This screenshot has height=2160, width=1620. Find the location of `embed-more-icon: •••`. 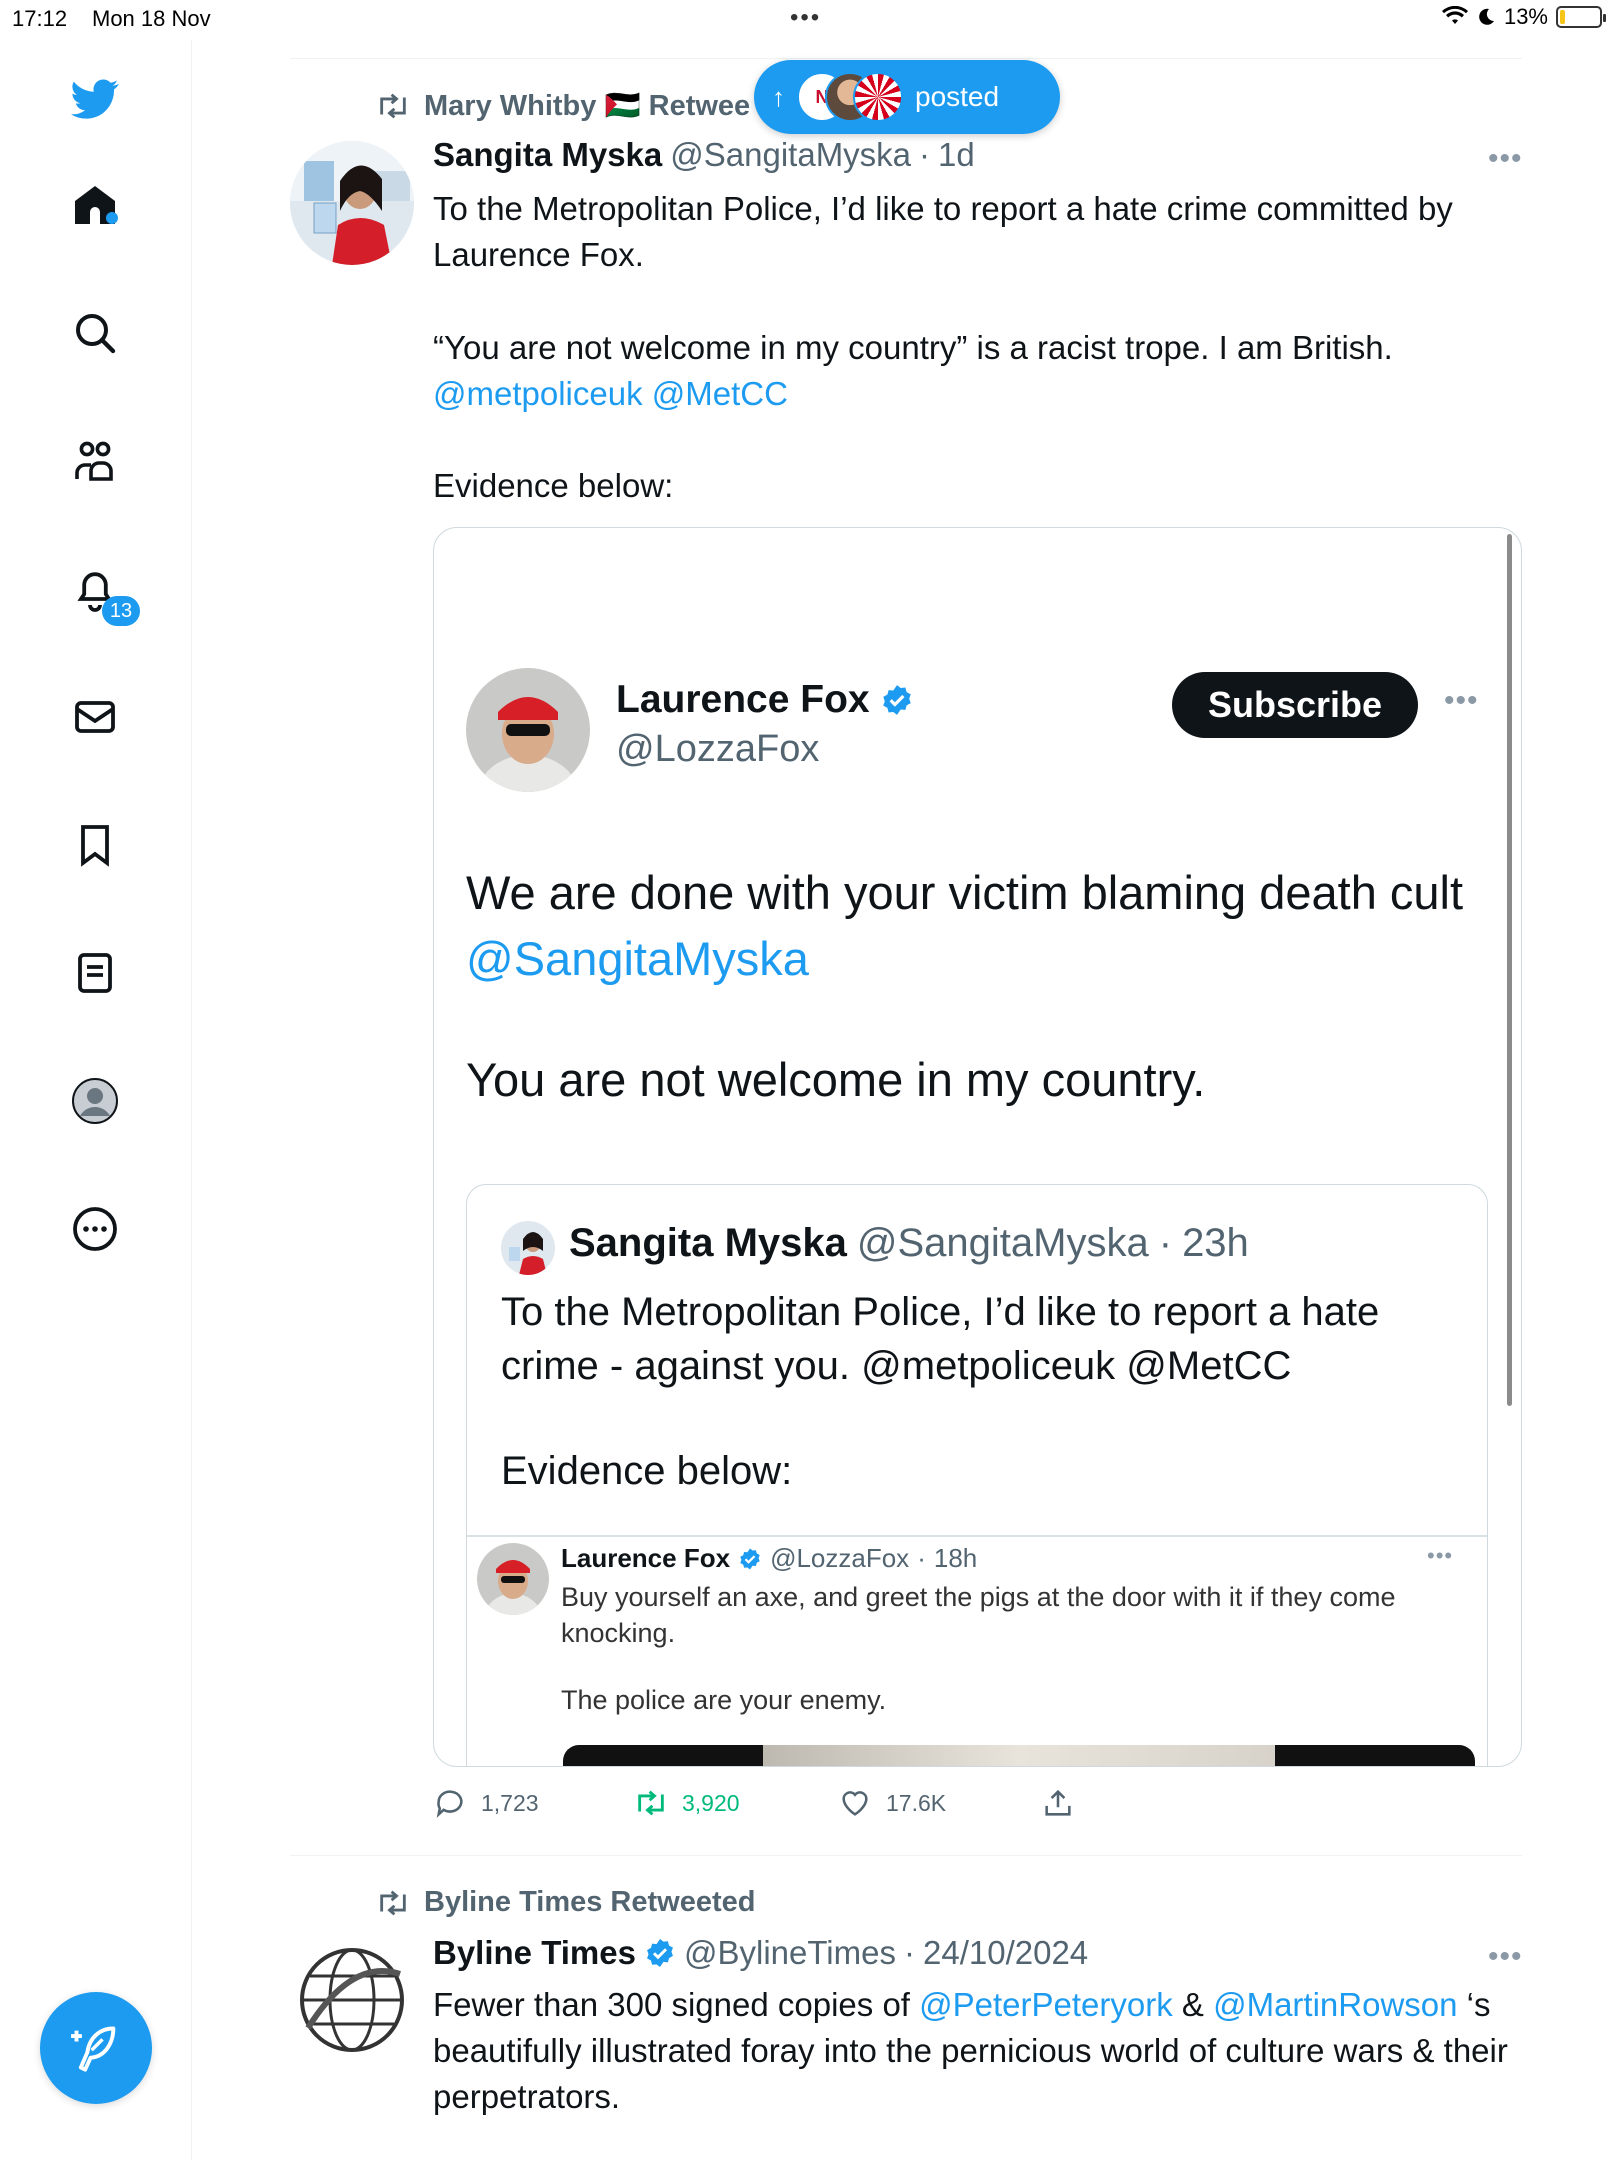

embed-more-icon: ••• is located at coordinates (1461, 700).